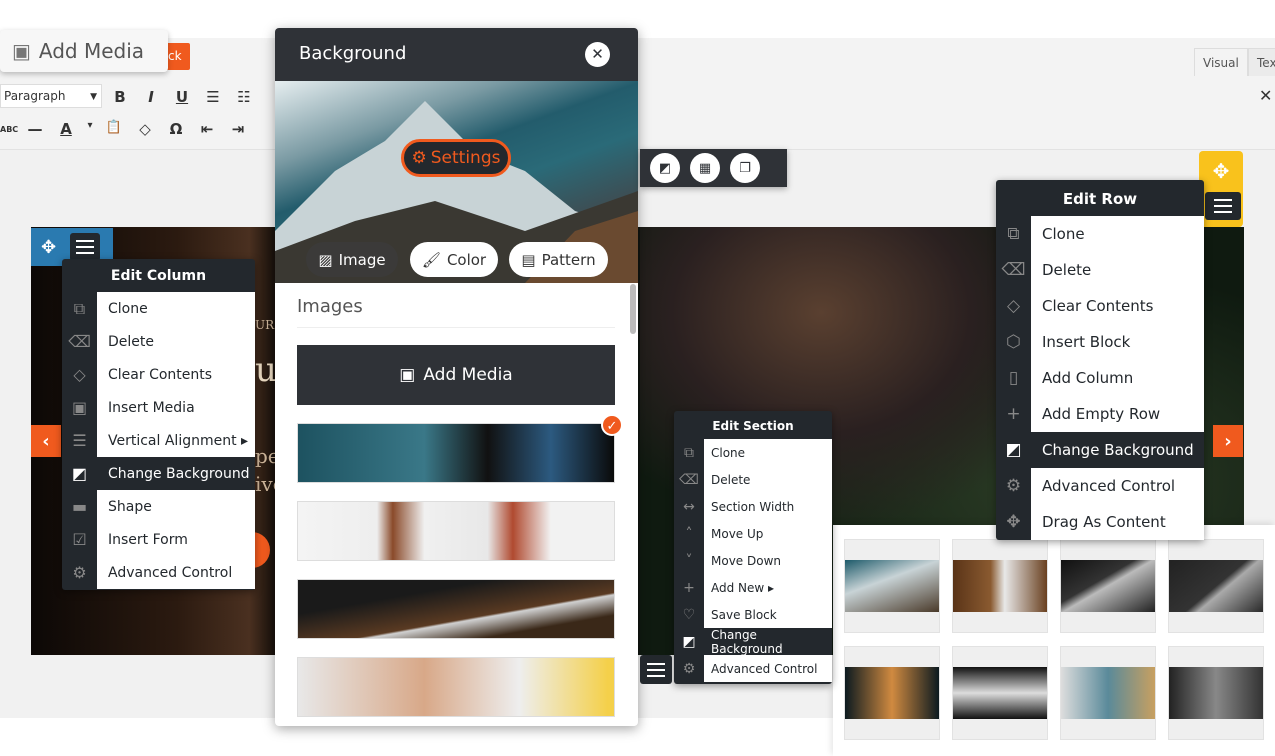 Image resolution: width=1275 pixels, height=756 pixels. What do you see at coordinates (1265, 95) in the screenshot?
I see `fullscreen-icon: ✕` at bounding box center [1265, 95].